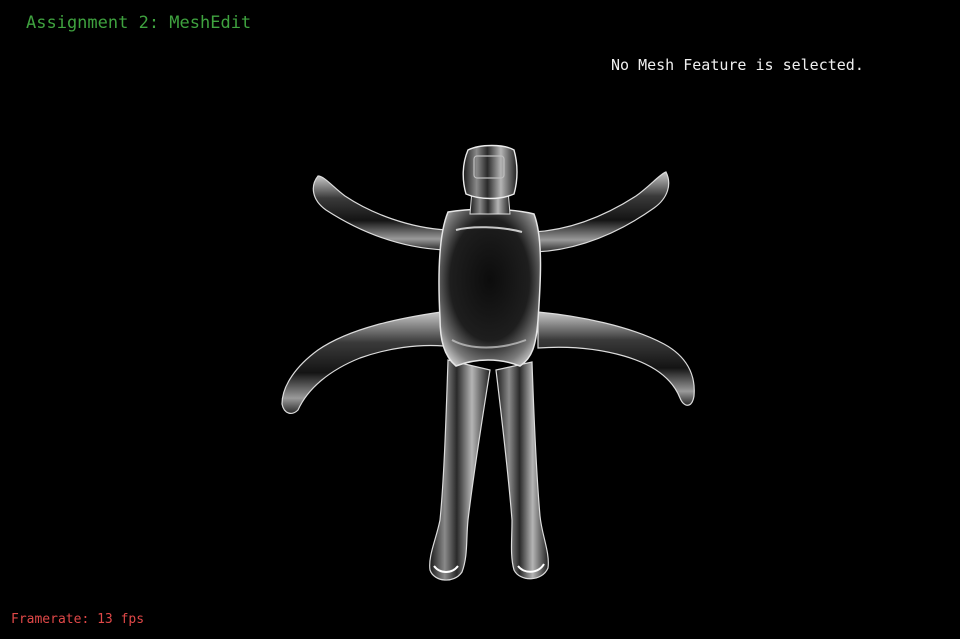 This screenshot has width=960, height=639. I want to click on upper-left-arm, so click(380, 213).